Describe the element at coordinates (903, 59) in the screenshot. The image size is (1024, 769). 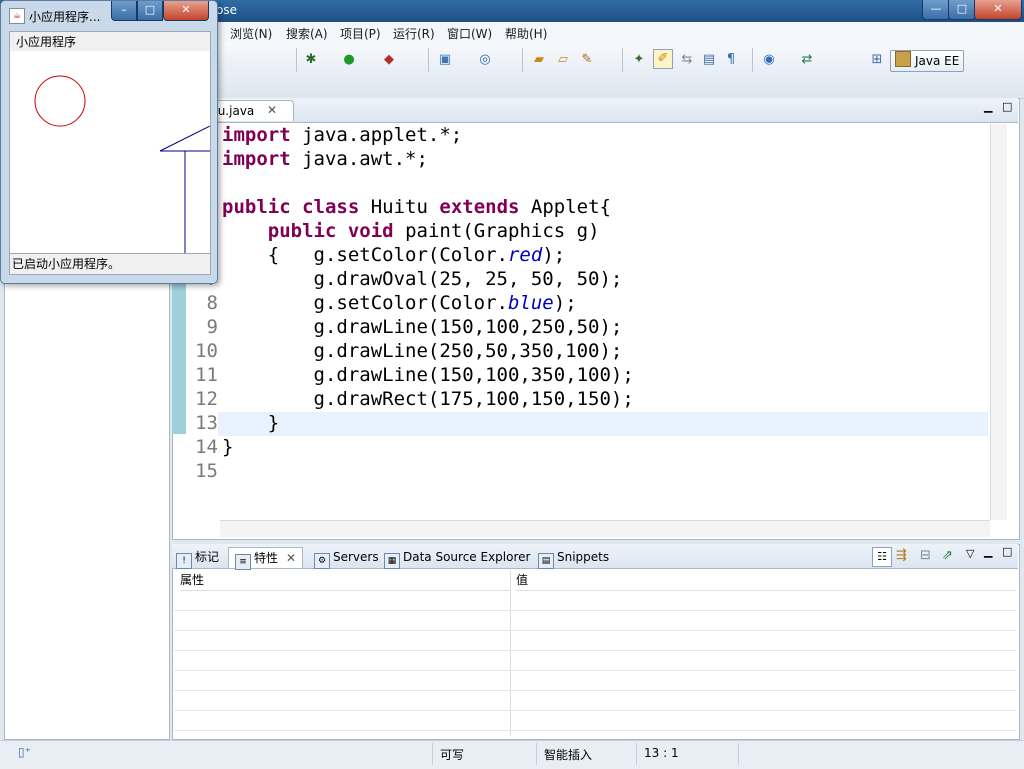
I see `java-ee-icon` at that location.